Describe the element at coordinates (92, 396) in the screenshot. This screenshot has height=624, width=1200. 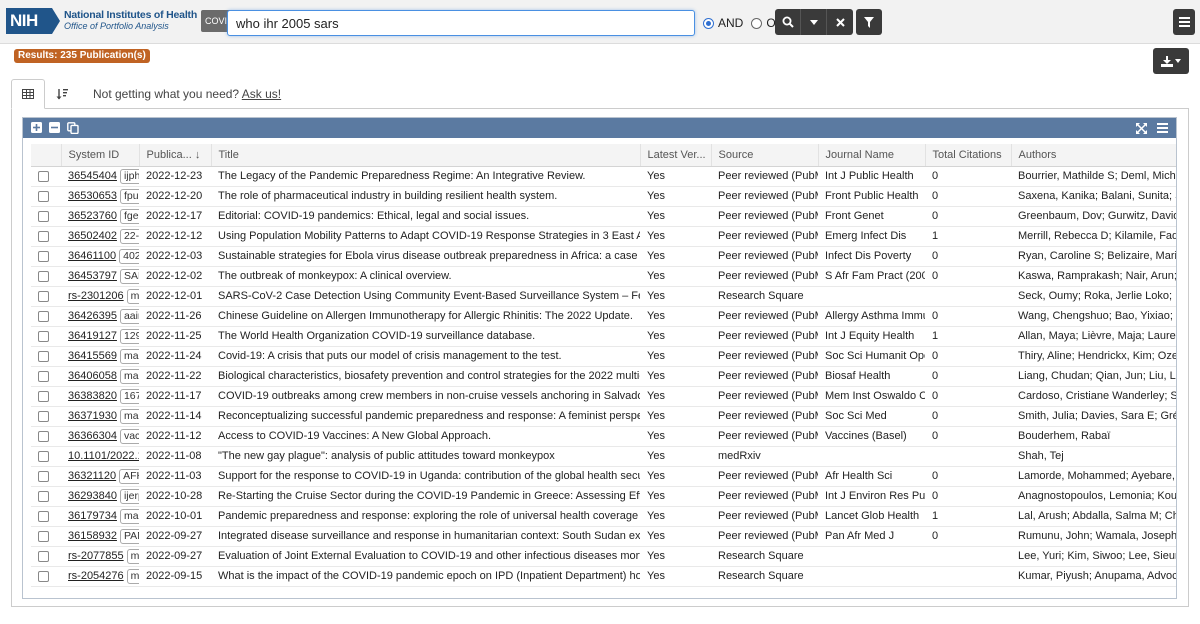
I see `system-id-link: 36383820` at that location.